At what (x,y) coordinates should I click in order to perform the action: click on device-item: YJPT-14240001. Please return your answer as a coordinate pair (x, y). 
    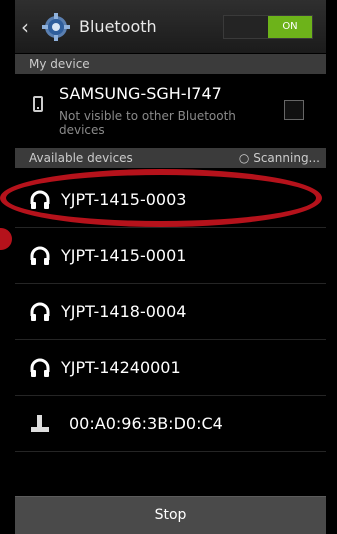
    Looking at the image, I should click on (170, 368).